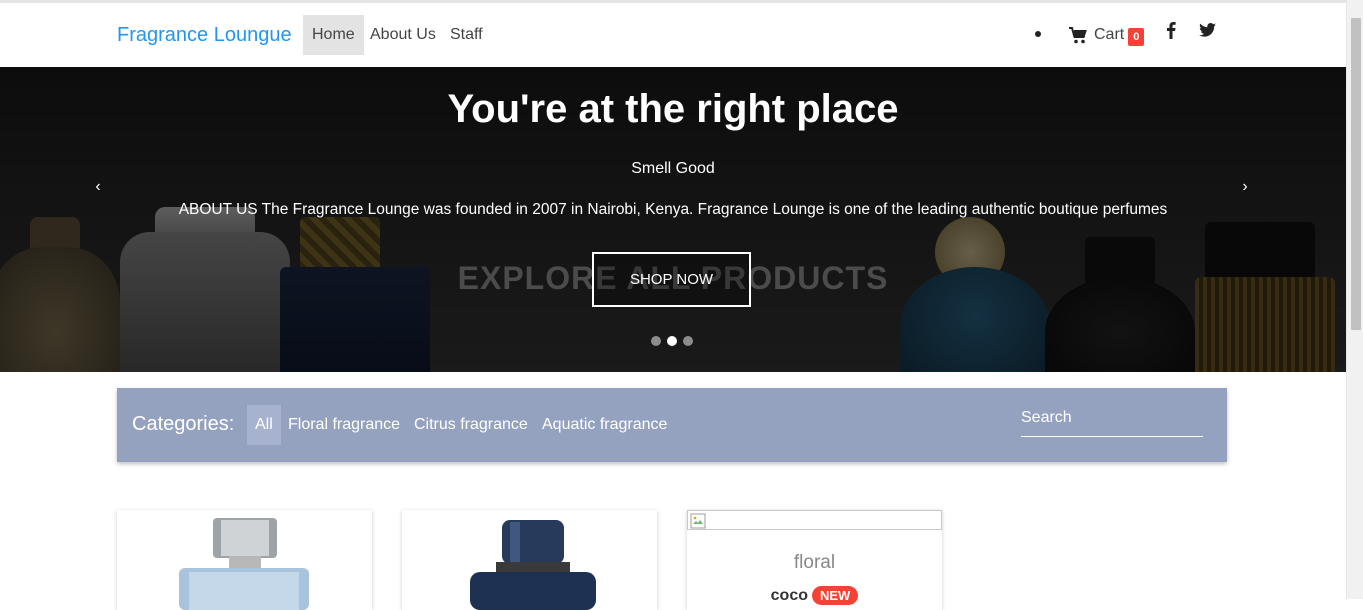 The height and width of the screenshot is (610, 1363). I want to click on shopping-cart-icon, so click(1078, 34).